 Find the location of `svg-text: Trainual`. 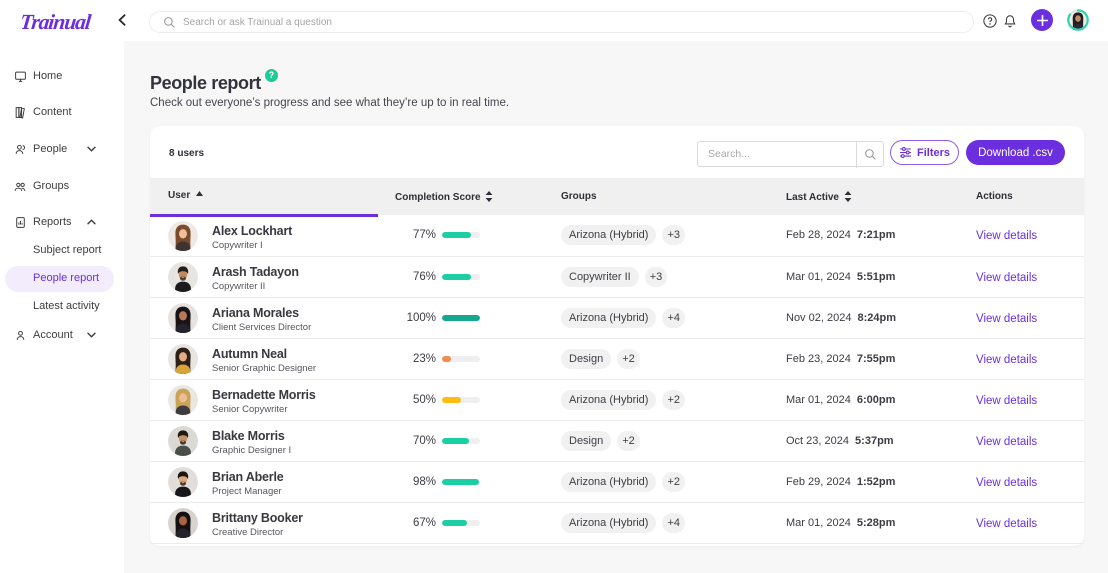

svg-text: Trainual is located at coordinates (57, 22).